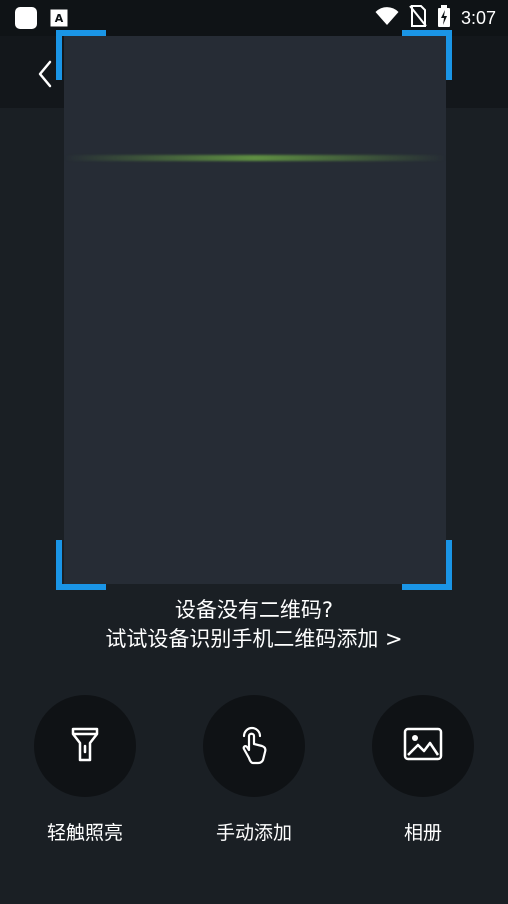 Image resolution: width=508 pixels, height=904 pixels. Describe the element at coordinates (427, 55) in the screenshot. I see `scan-corner-top-right` at that location.